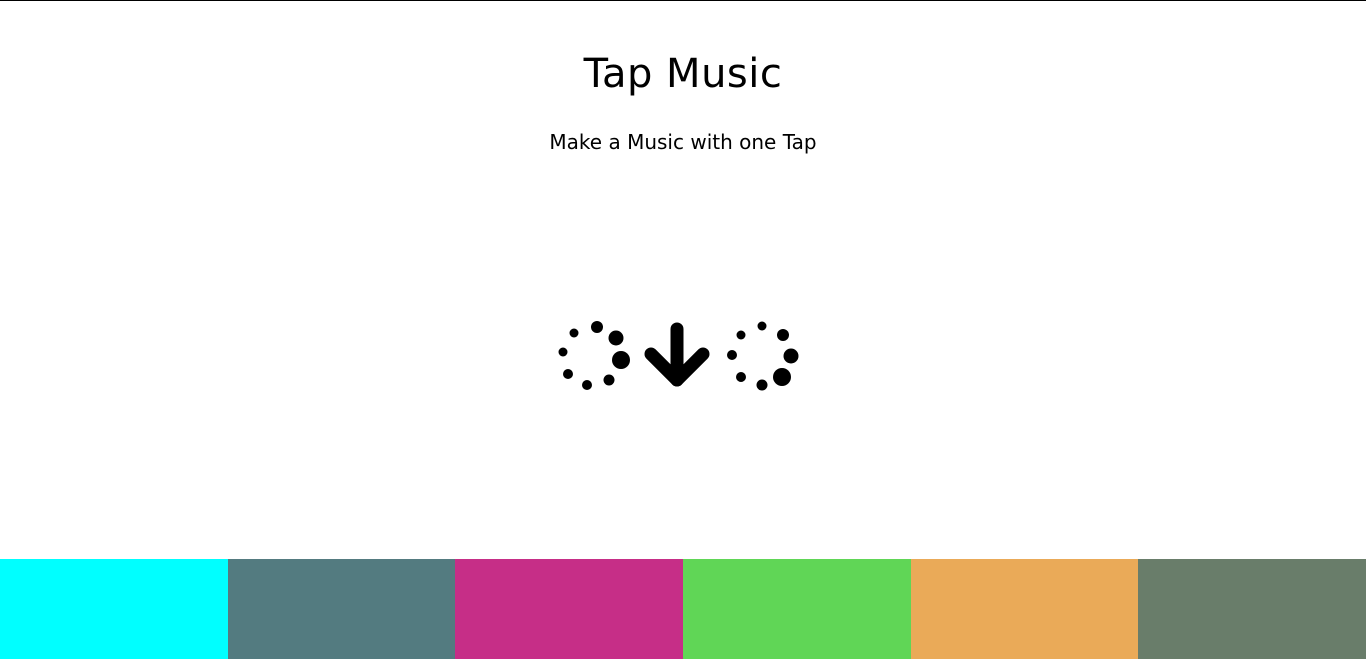 Image resolution: width=1366 pixels, height=660 pixels. Describe the element at coordinates (677, 354) in the screenshot. I see `arrow-down-icon` at that location.